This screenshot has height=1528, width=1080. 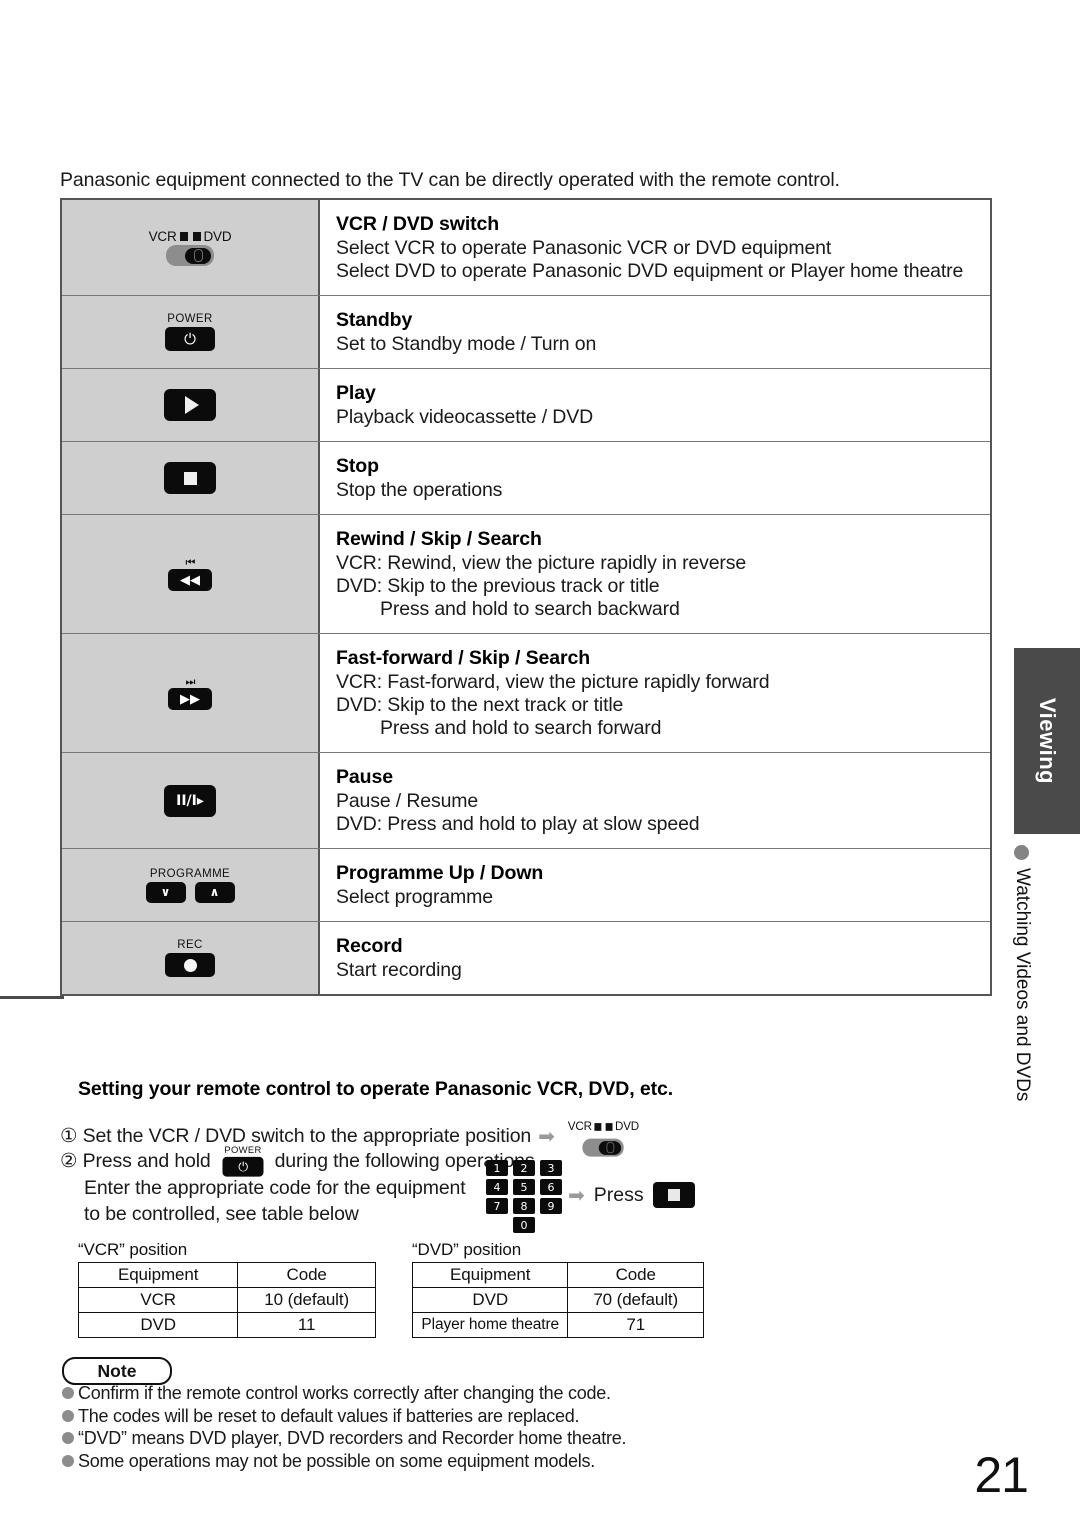 I want to click on sidebar-tab-label: Viewing, so click(x=1047, y=741).